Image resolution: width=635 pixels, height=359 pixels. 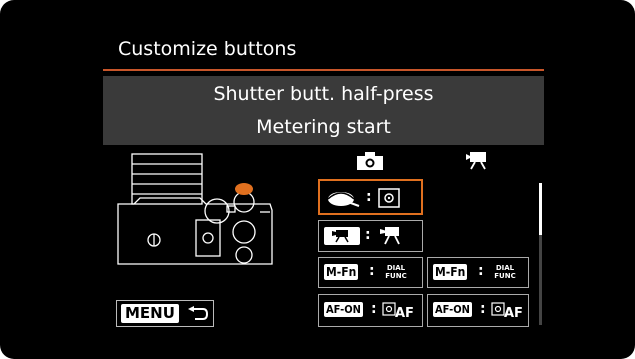 What do you see at coordinates (390, 236) in the screenshot?
I see `movie-icon` at bounding box center [390, 236].